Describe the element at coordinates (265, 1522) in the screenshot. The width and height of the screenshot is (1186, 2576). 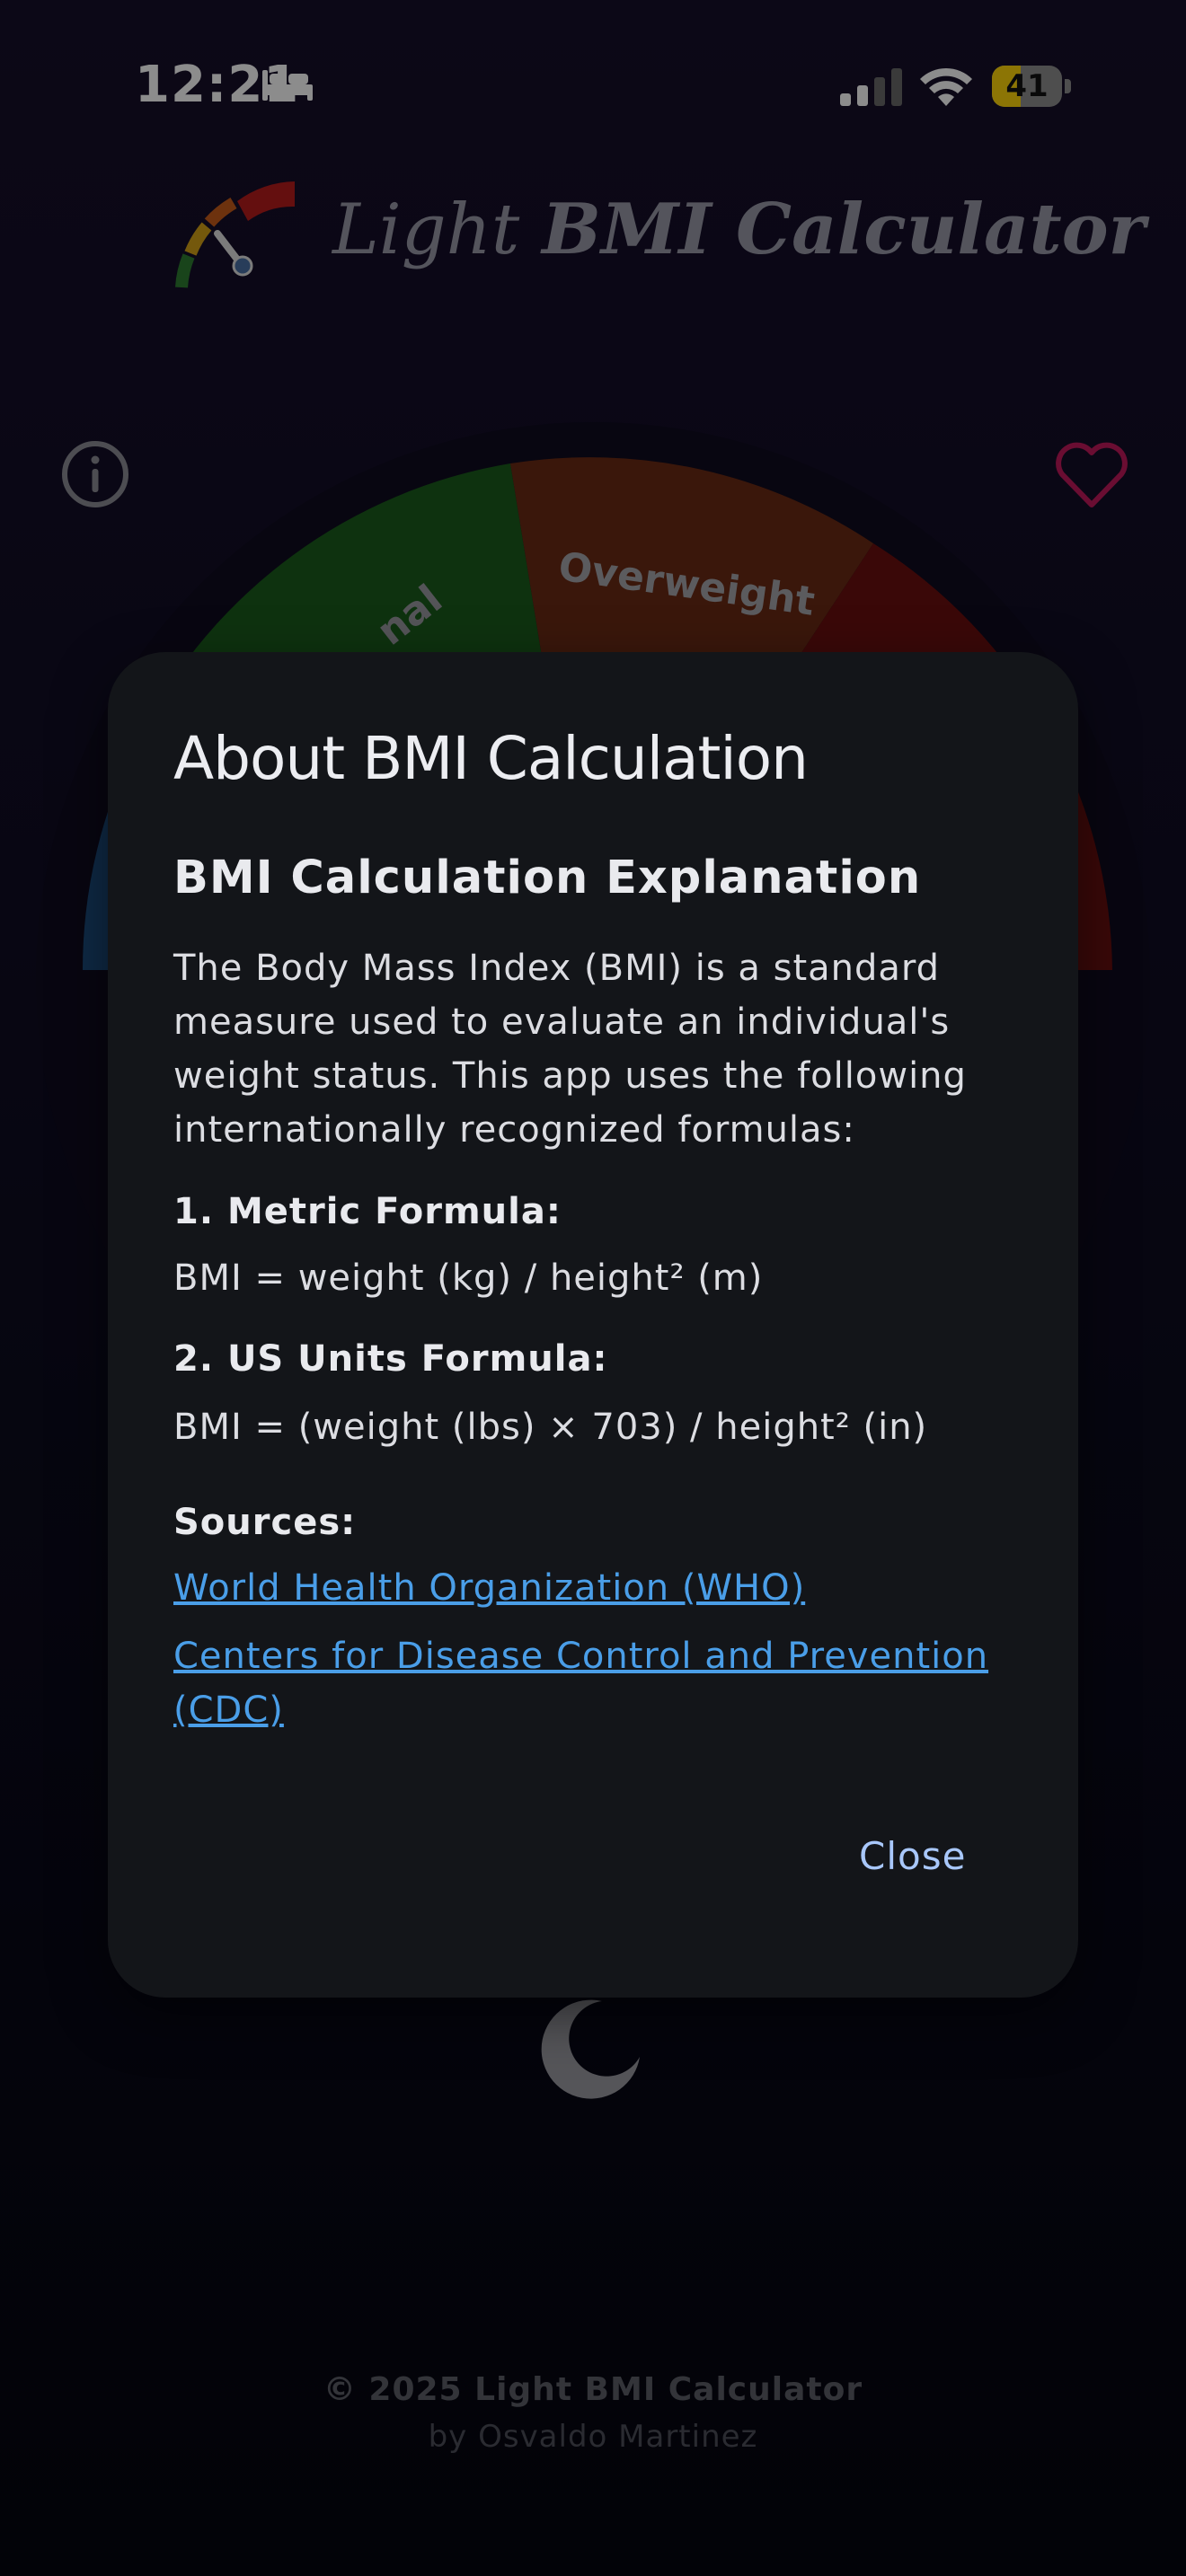
I see `sources-heading: Sources:` at that location.